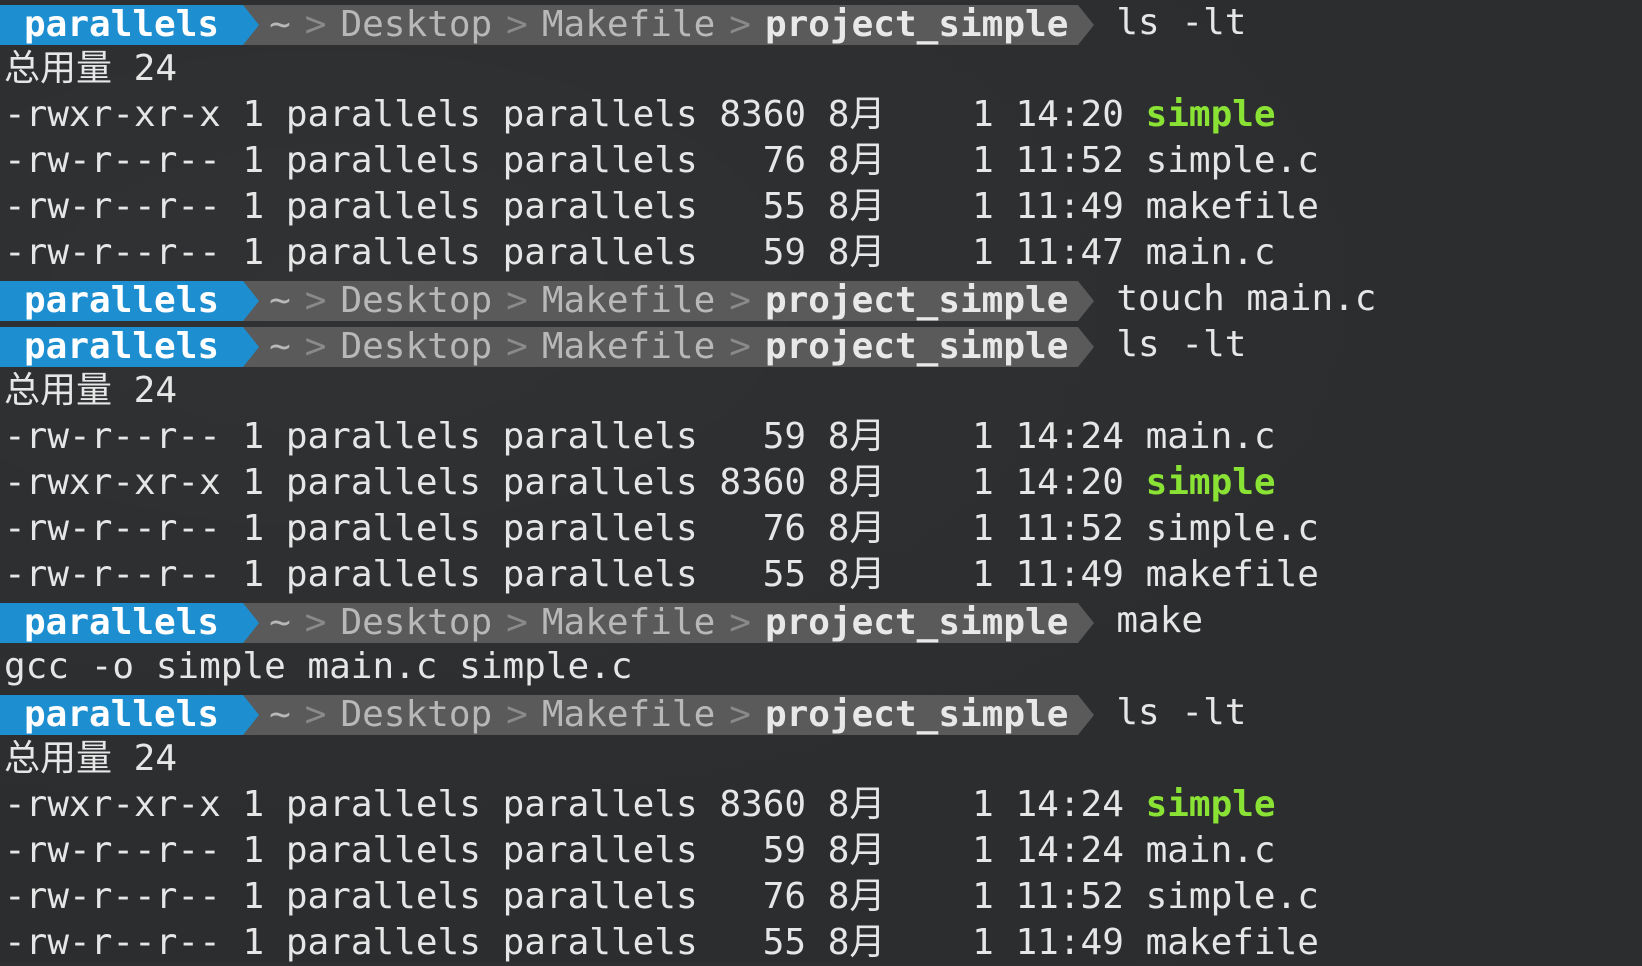  I want to click on file-time: 14:20, so click(1069, 114).